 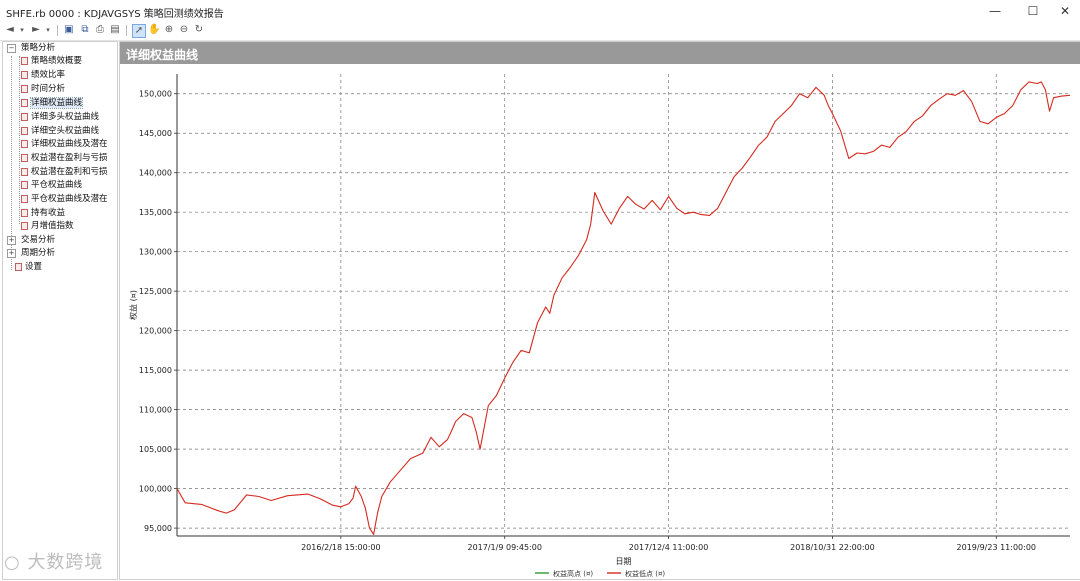 What do you see at coordinates (115, 14) in the screenshot?
I see `window-title: SHFE.rb 0000 : KDJAVGSYS 策略回测绩效报告` at bounding box center [115, 14].